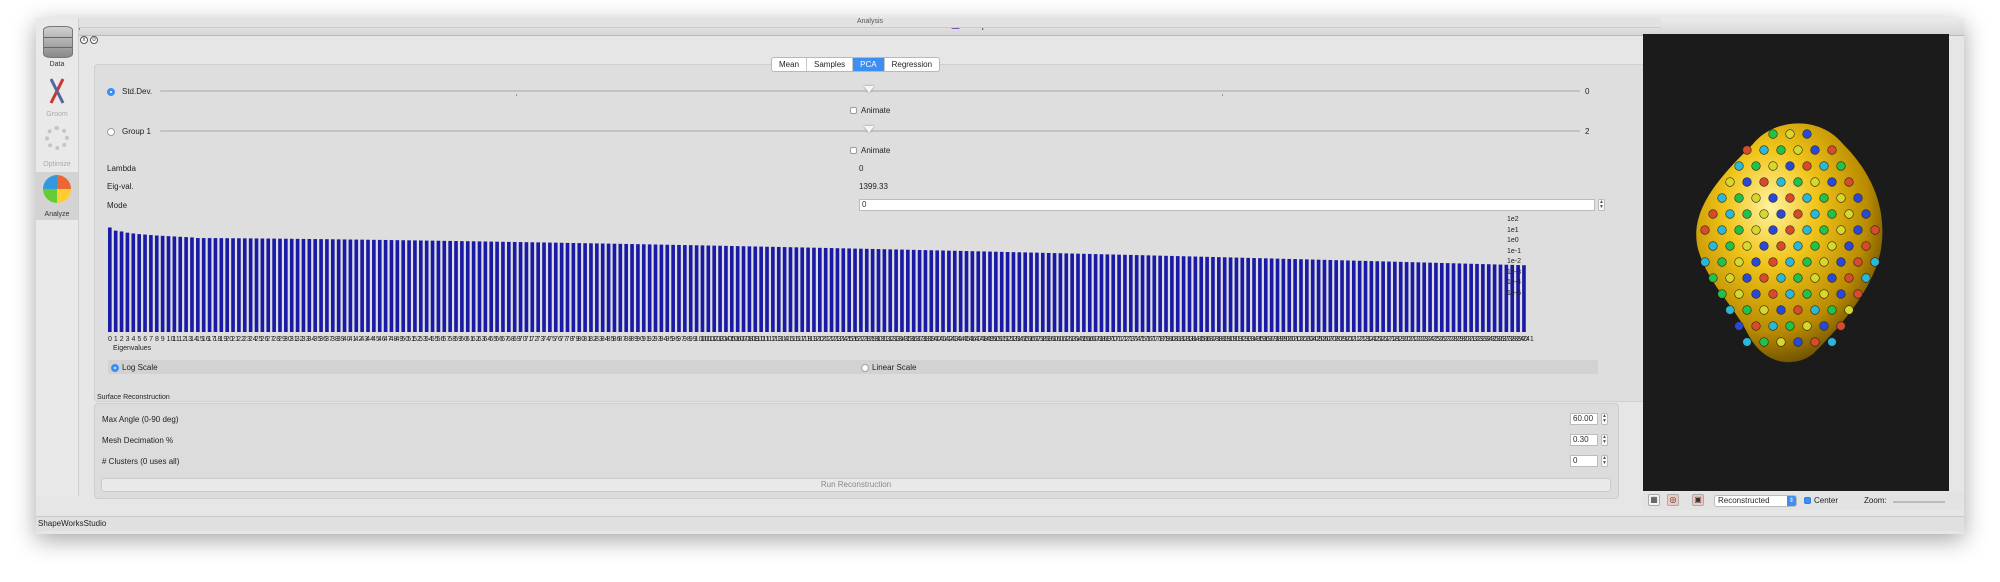  I want to click on mode-stepper: ▲ ▼, so click(1601, 205).